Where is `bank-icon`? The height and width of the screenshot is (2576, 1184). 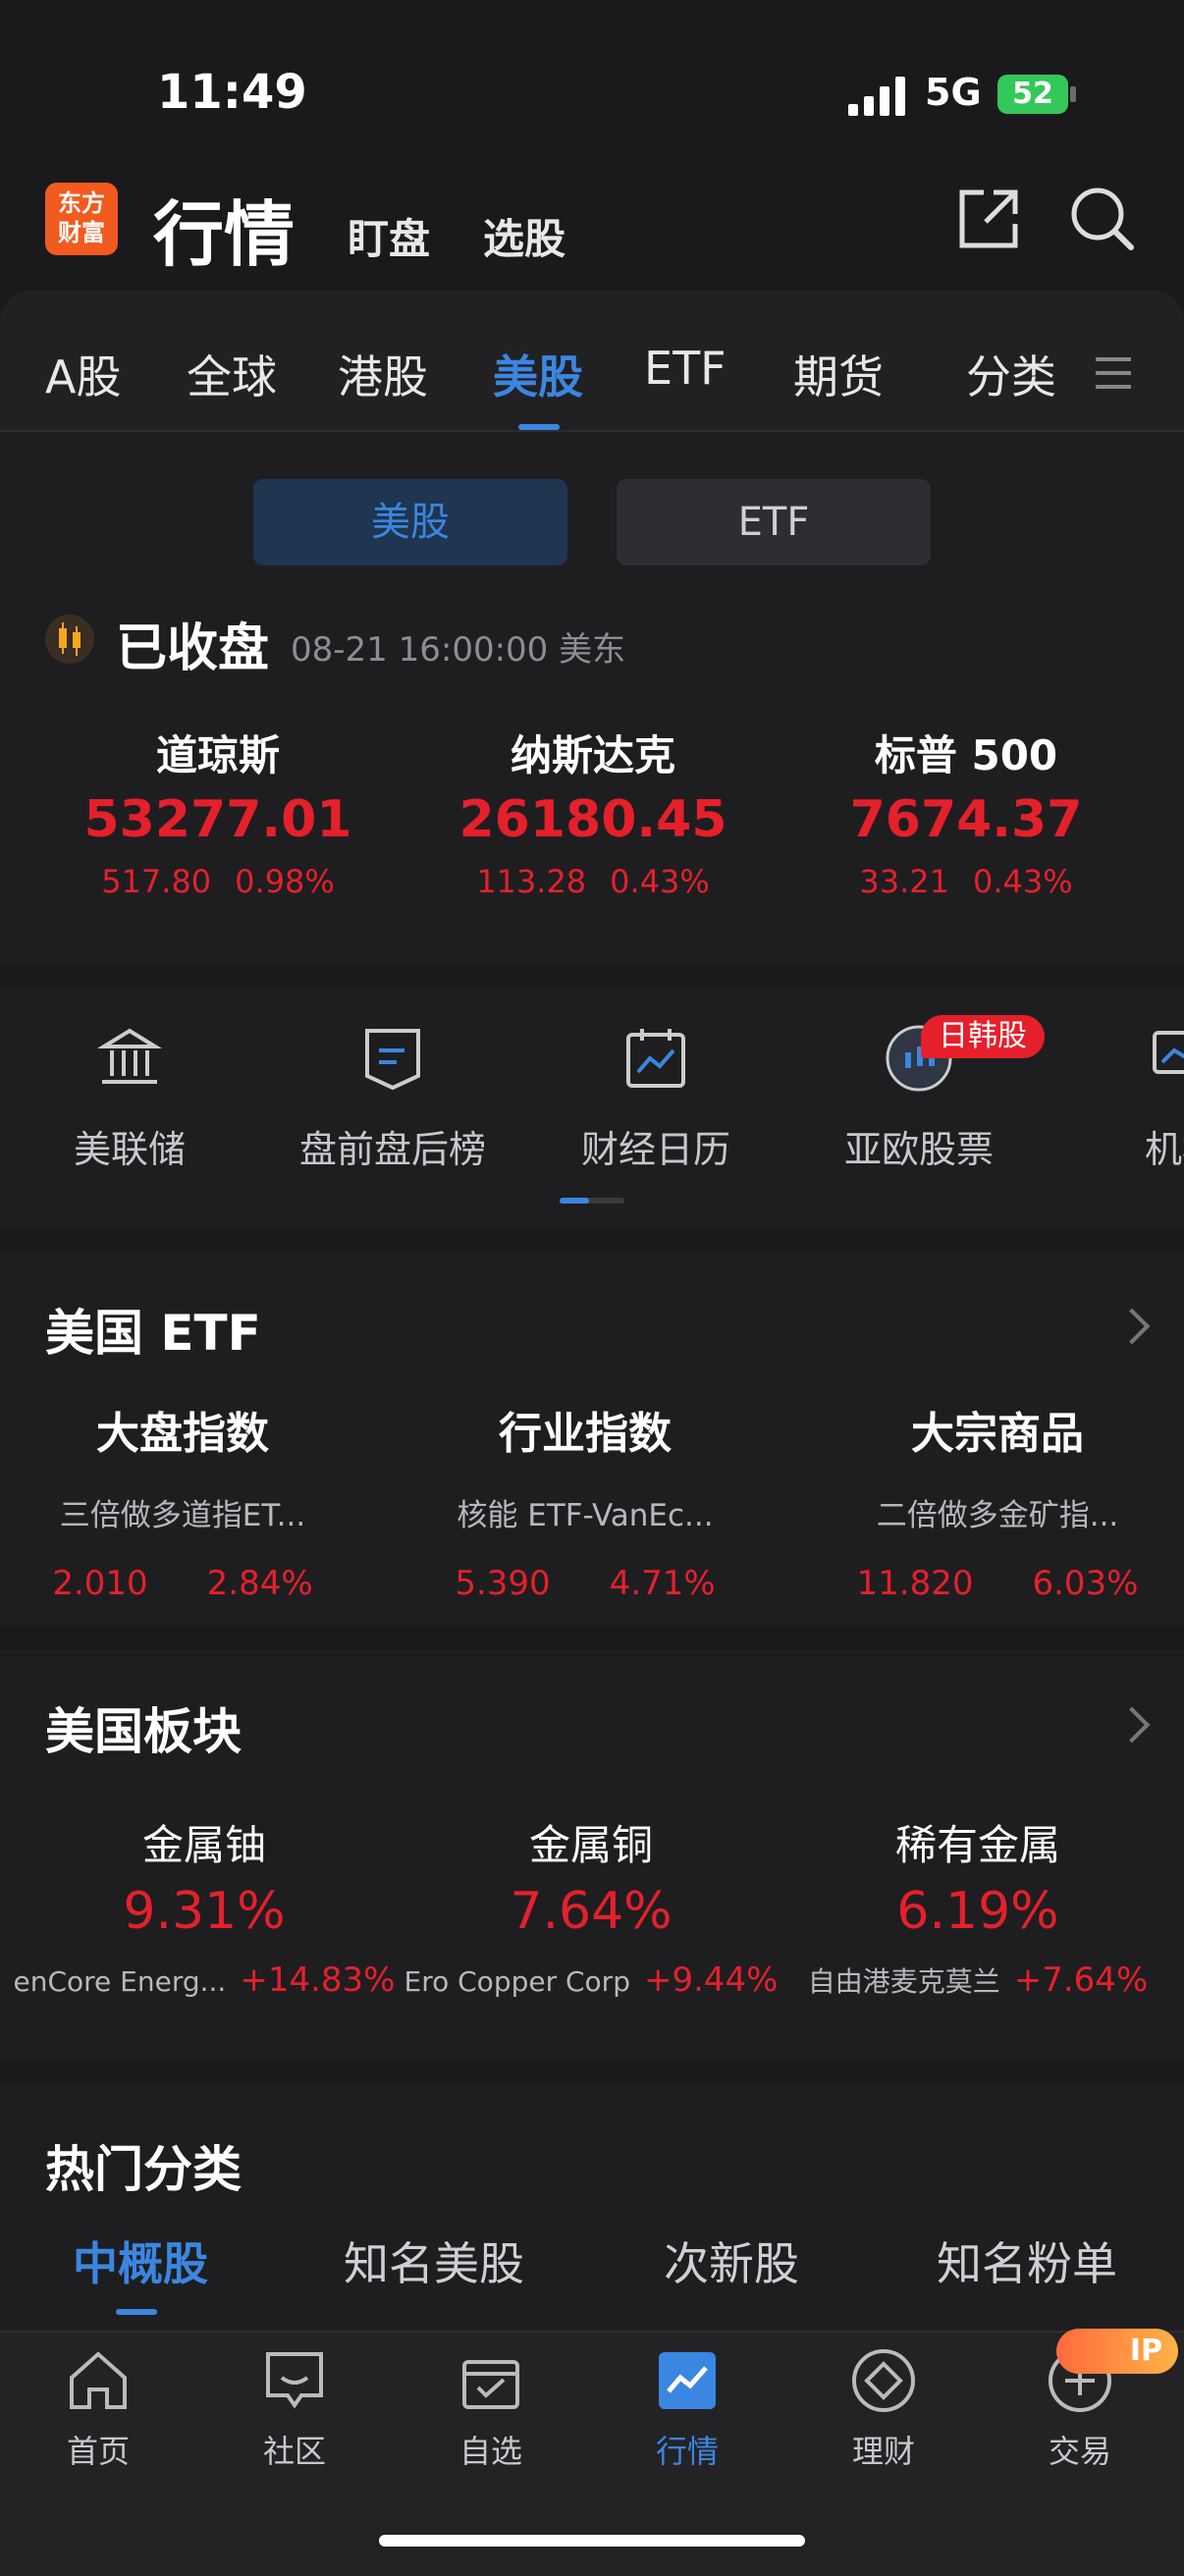 bank-icon is located at coordinates (129, 1056).